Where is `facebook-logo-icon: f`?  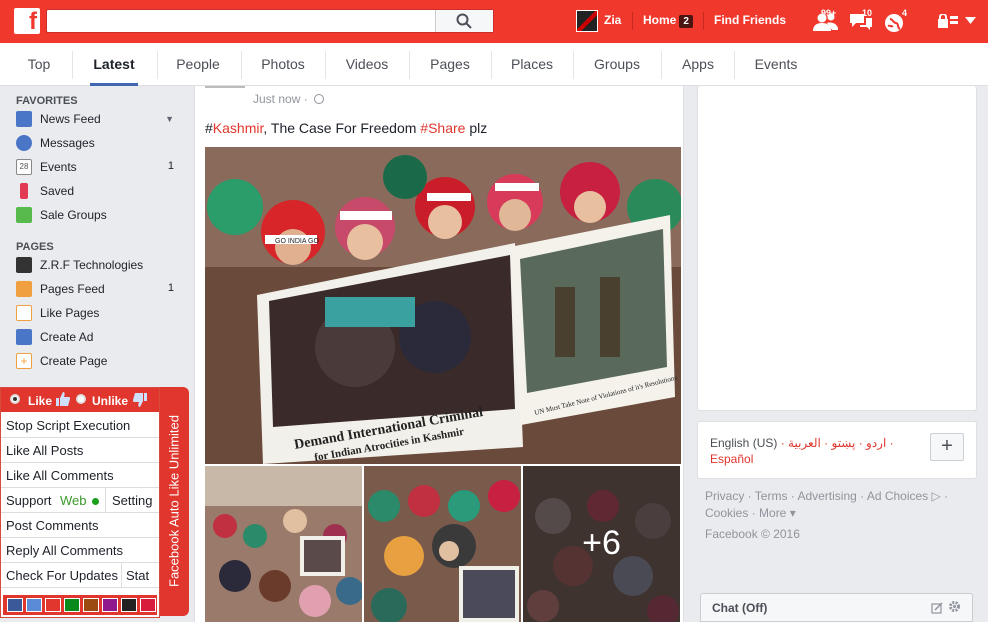
facebook-logo-icon: f is located at coordinates (27, 21).